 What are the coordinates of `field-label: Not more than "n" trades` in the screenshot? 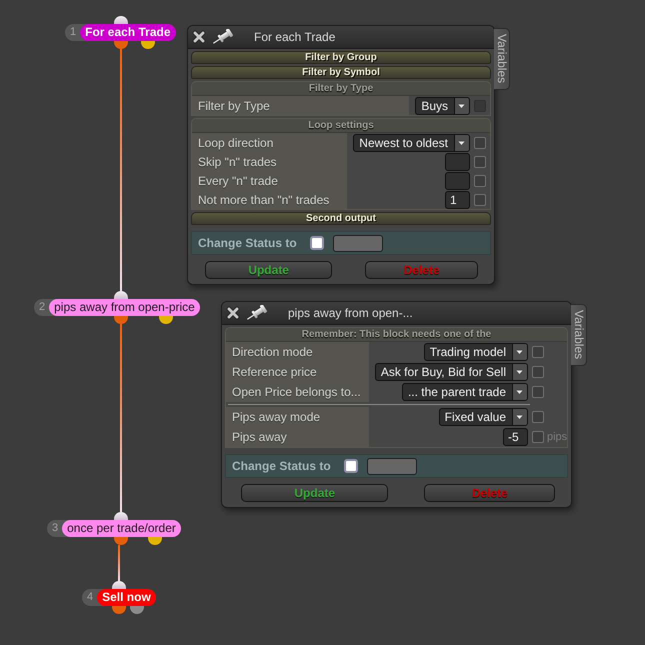 It's located at (270, 199).